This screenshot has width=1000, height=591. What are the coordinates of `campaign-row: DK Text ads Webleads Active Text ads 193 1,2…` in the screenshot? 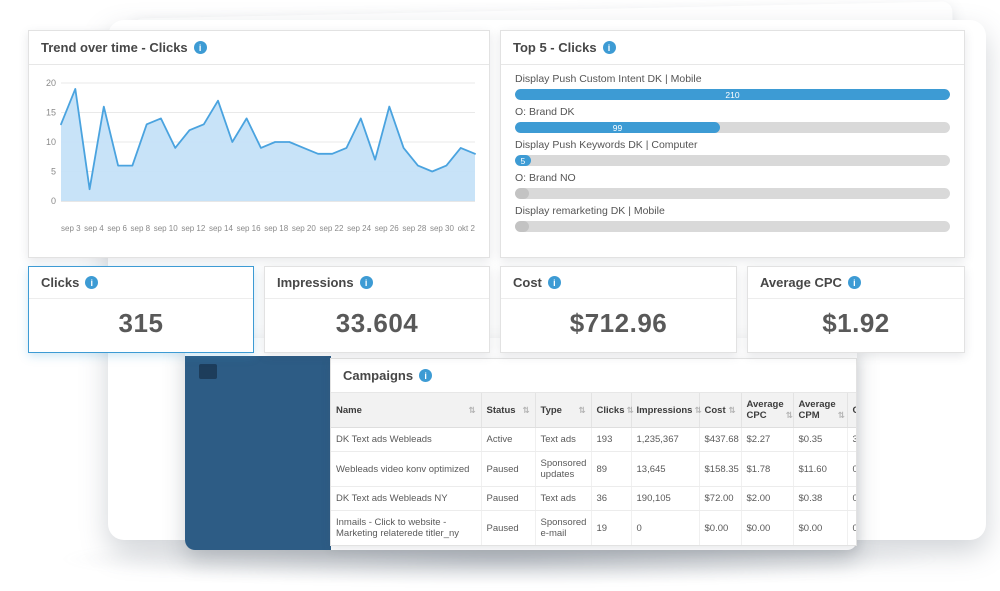 It's located at (593, 439).